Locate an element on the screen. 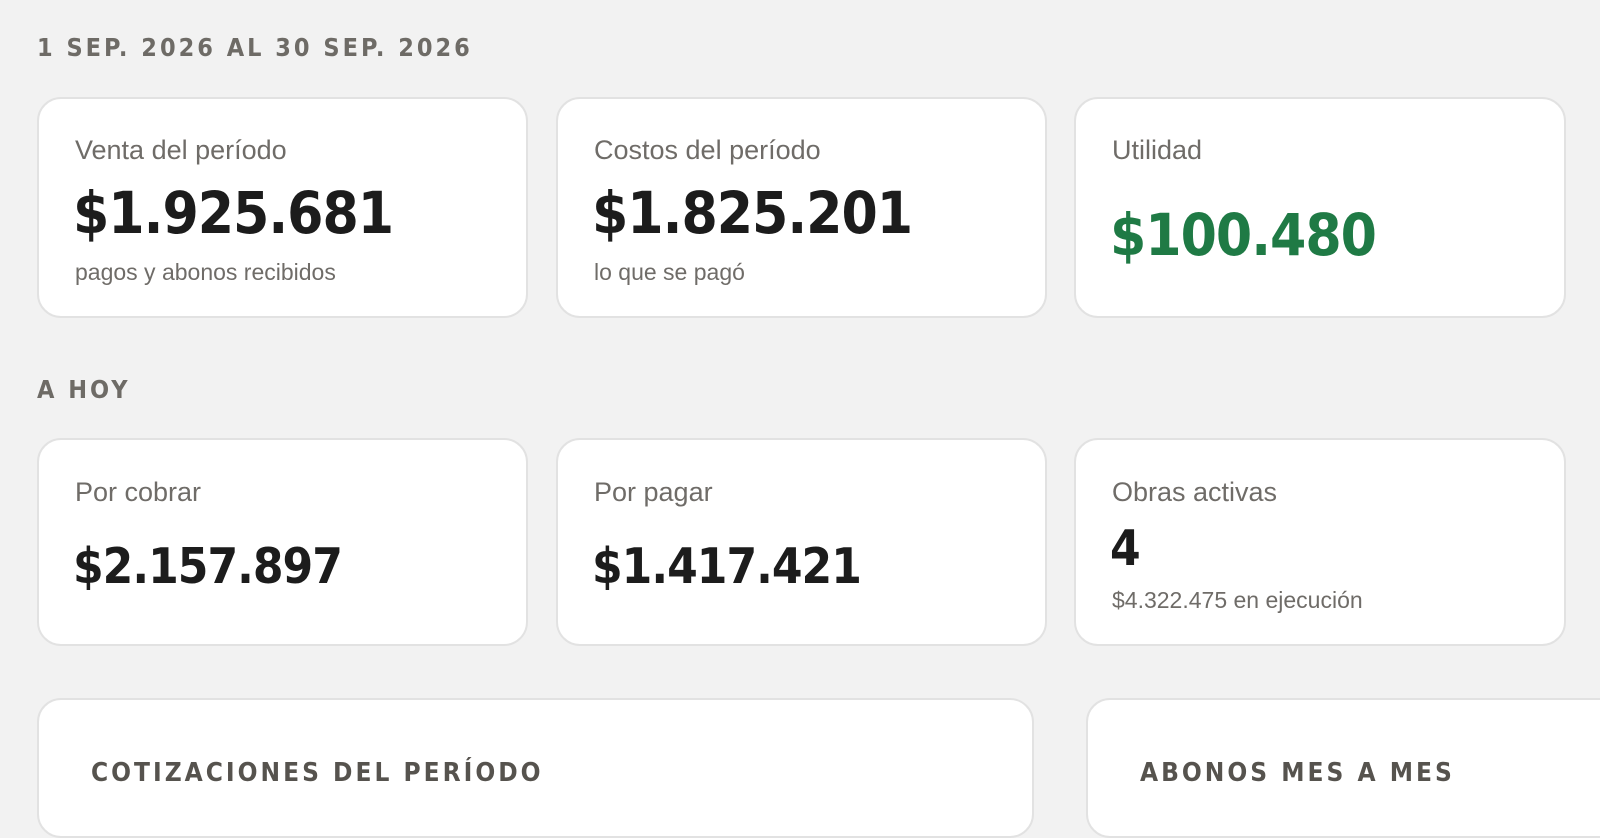  receivables-value: $2.157.897 is located at coordinates (208, 566).